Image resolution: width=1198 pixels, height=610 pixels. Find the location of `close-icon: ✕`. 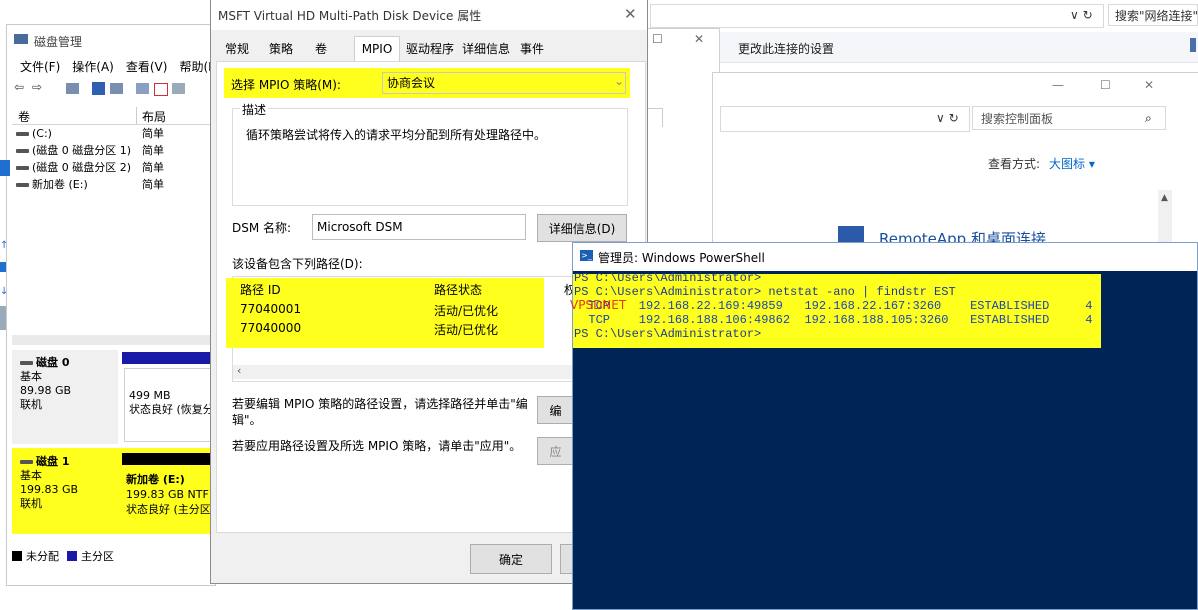

close-icon: ✕ is located at coordinates (630, 14).